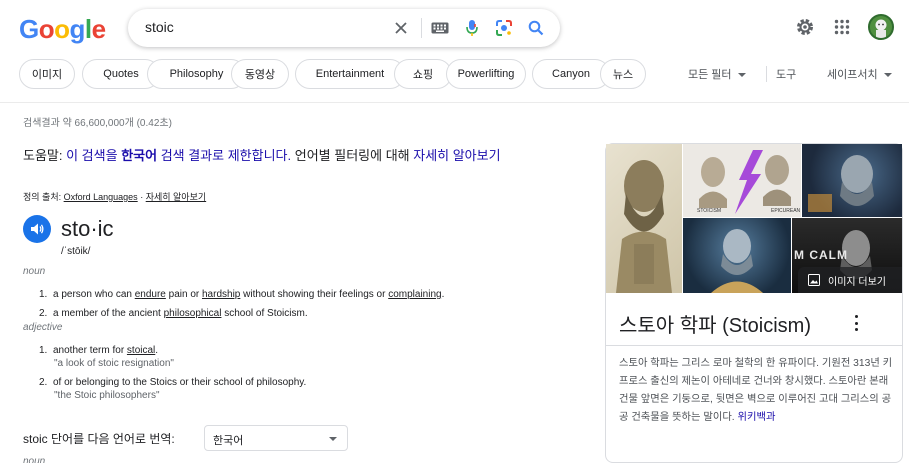 The image size is (909, 463). I want to click on keyboard-icon, so click(440, 28).